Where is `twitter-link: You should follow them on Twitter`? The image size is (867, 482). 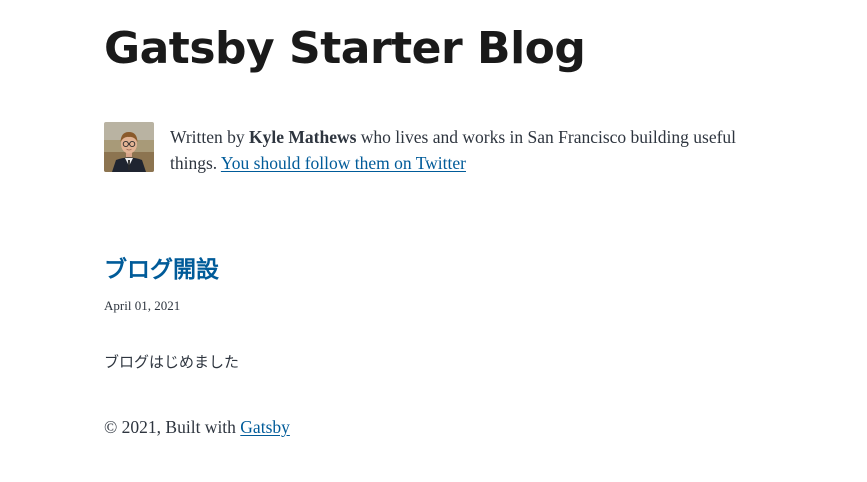
twitter-link: You should follow them on Twitter is located at coordinates (343, 163).